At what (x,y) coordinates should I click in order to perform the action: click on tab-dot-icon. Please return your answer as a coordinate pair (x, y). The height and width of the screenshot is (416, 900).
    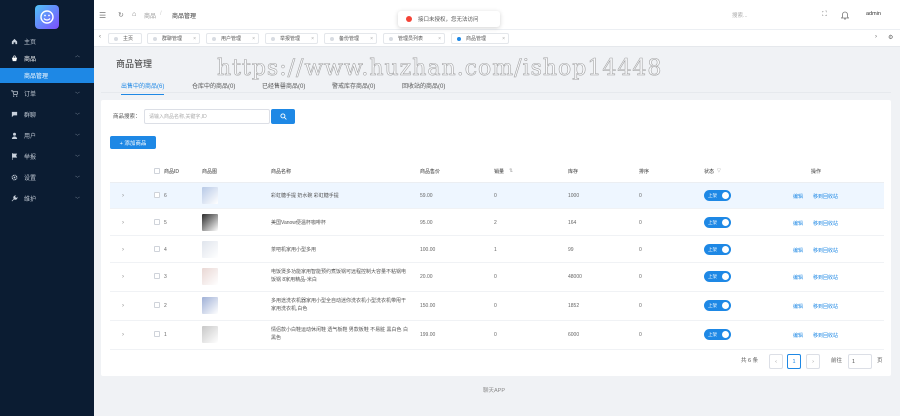
    Looking at the image, I should click on (332, 39).